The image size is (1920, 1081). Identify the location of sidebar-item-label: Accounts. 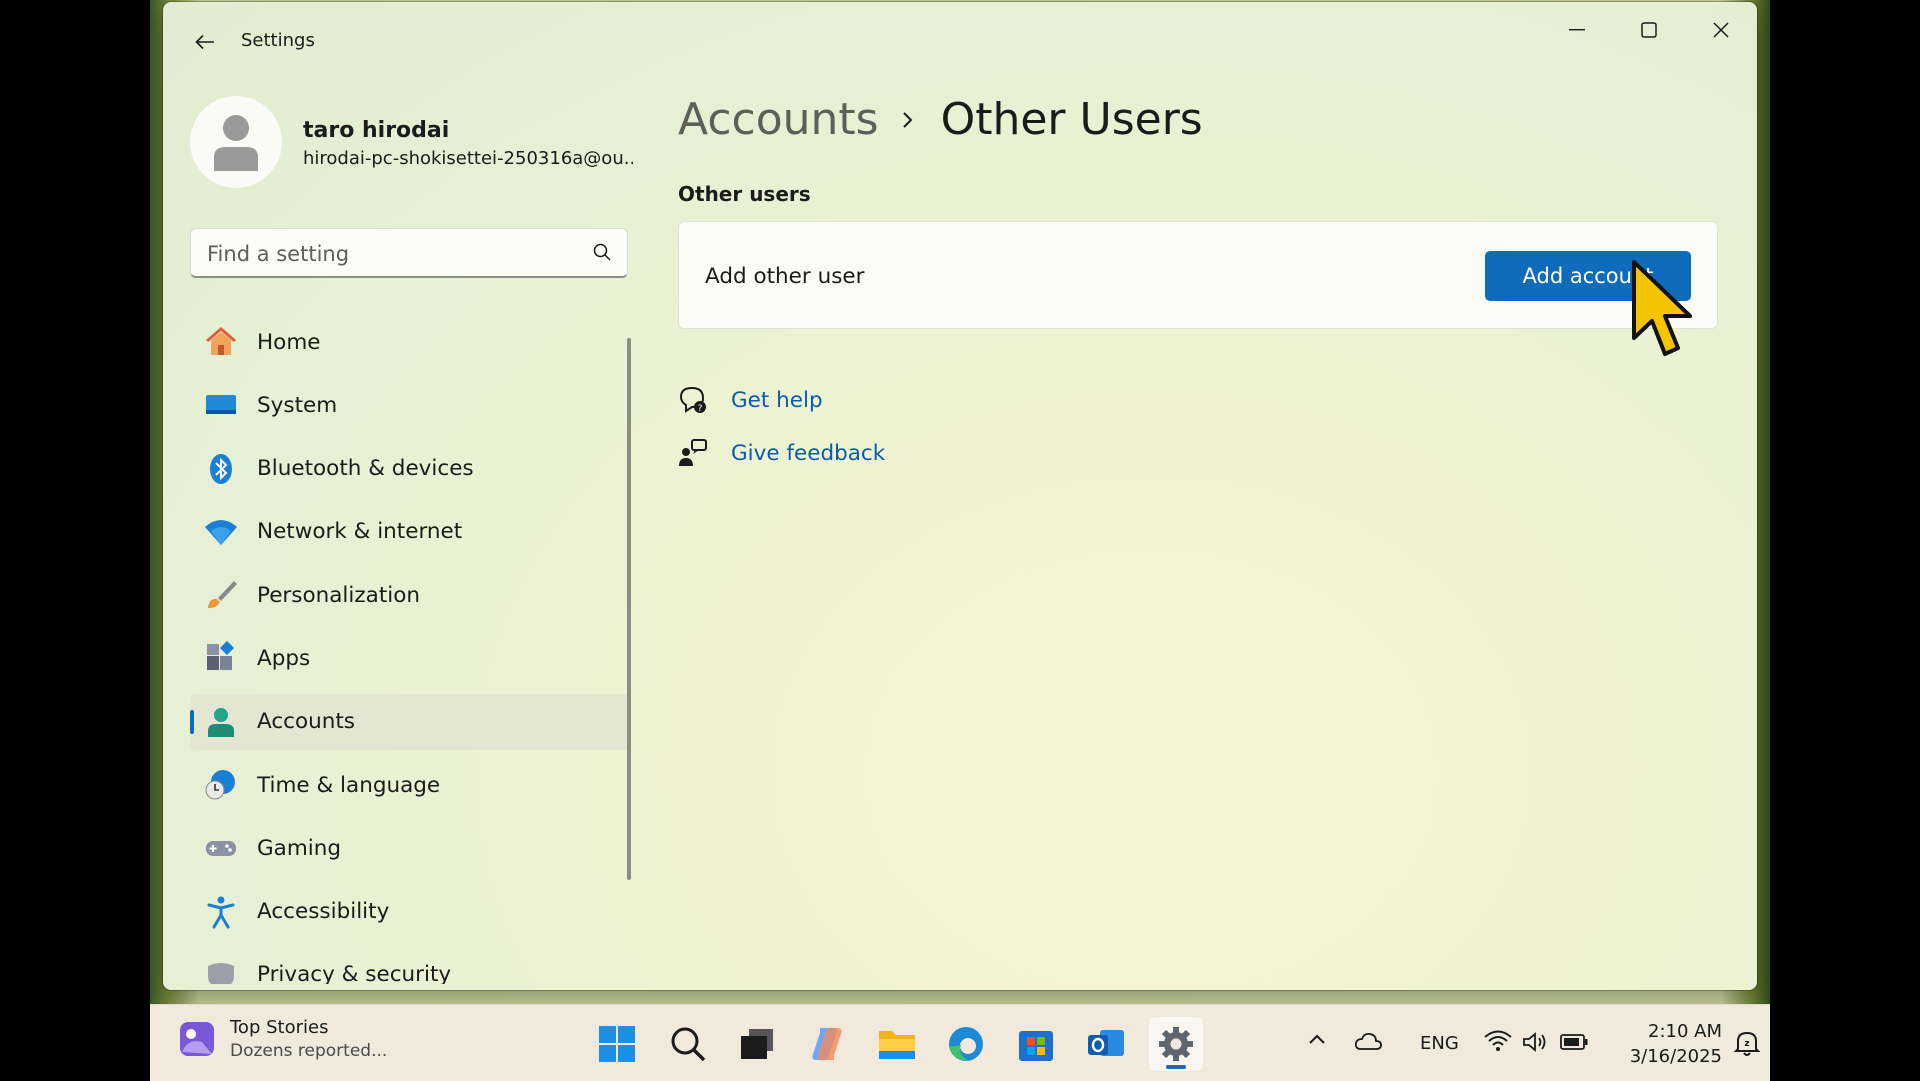
(306, 722).